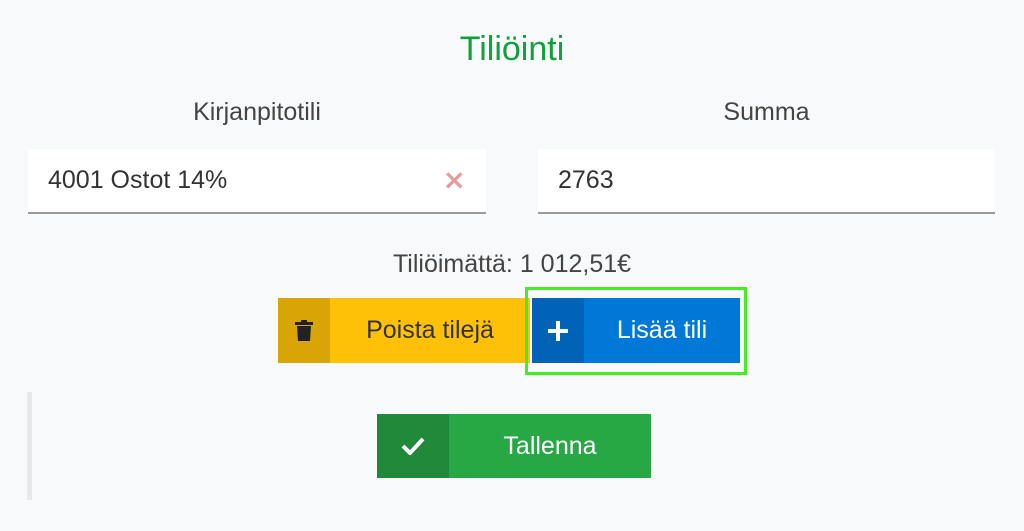 This screenshot has width=1024, height=531. I want to click on save-label: Tallenna, so click(550, 445).